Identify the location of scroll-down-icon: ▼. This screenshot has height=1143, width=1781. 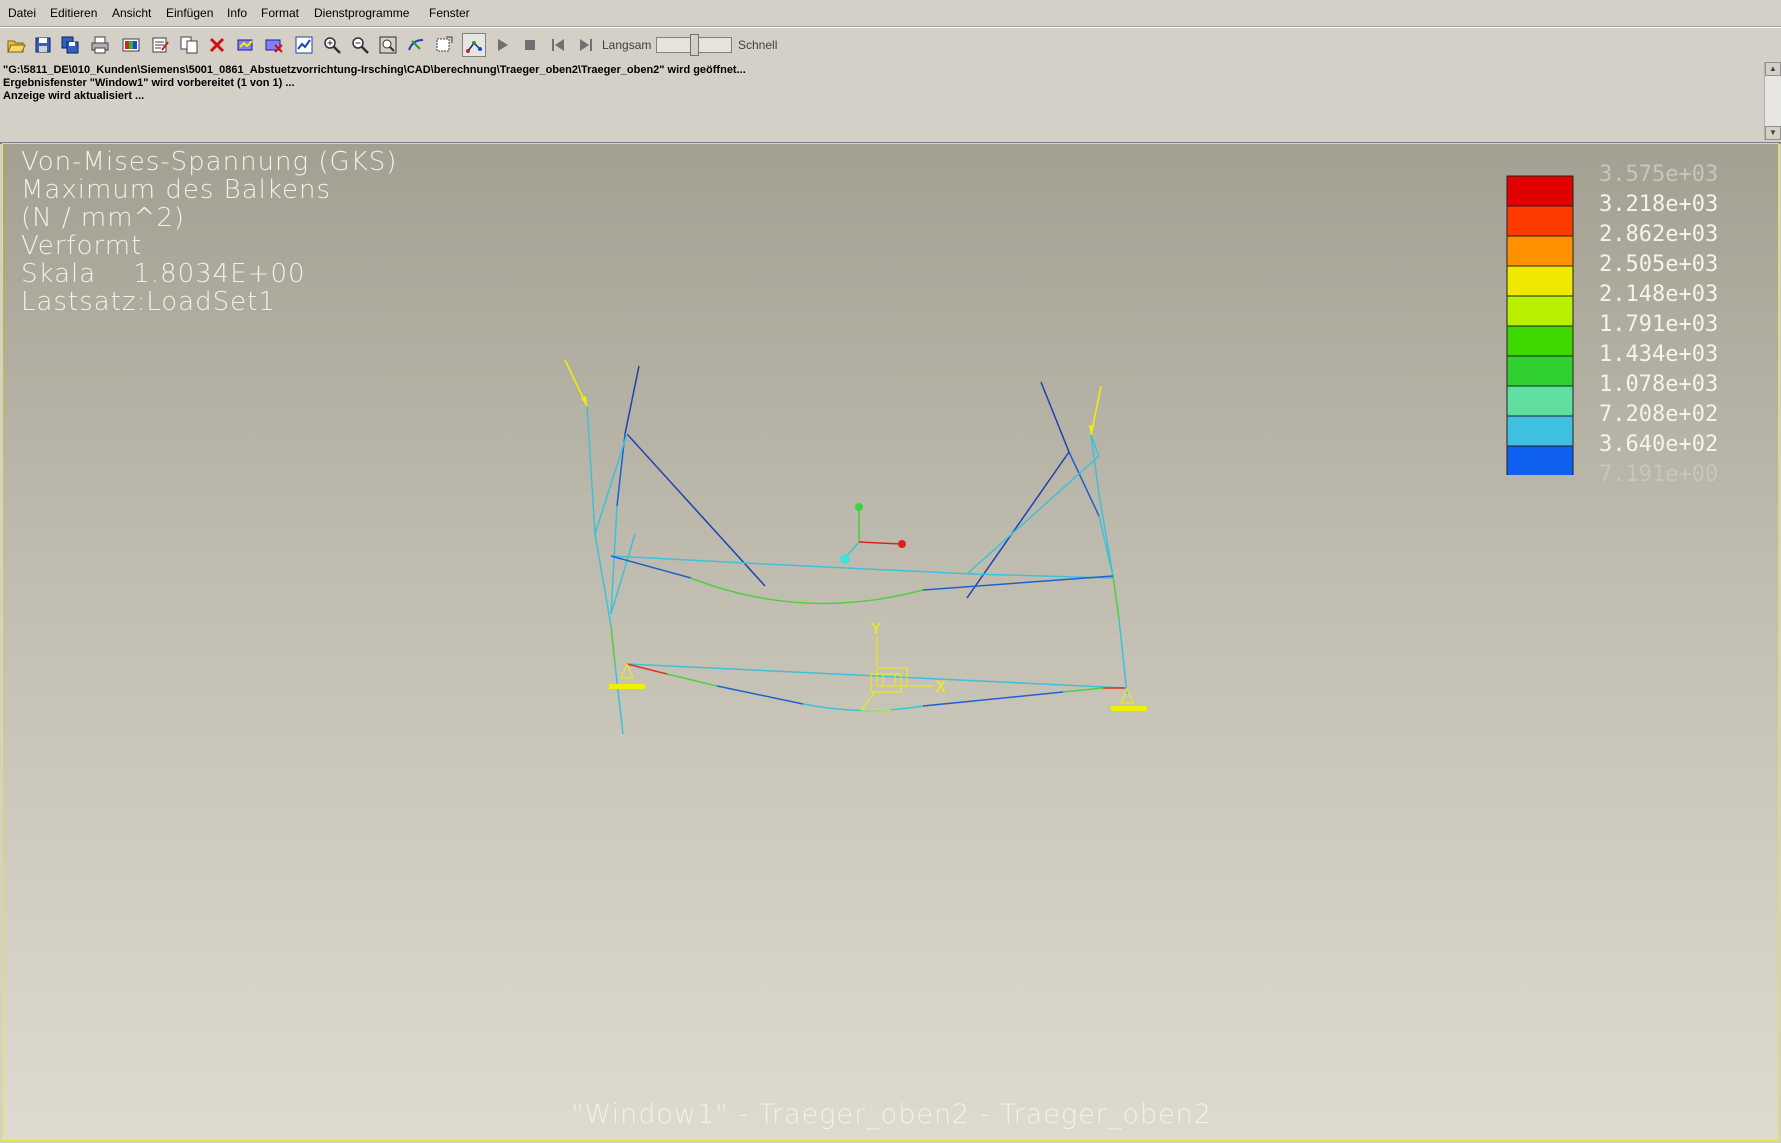
(1773, 133).